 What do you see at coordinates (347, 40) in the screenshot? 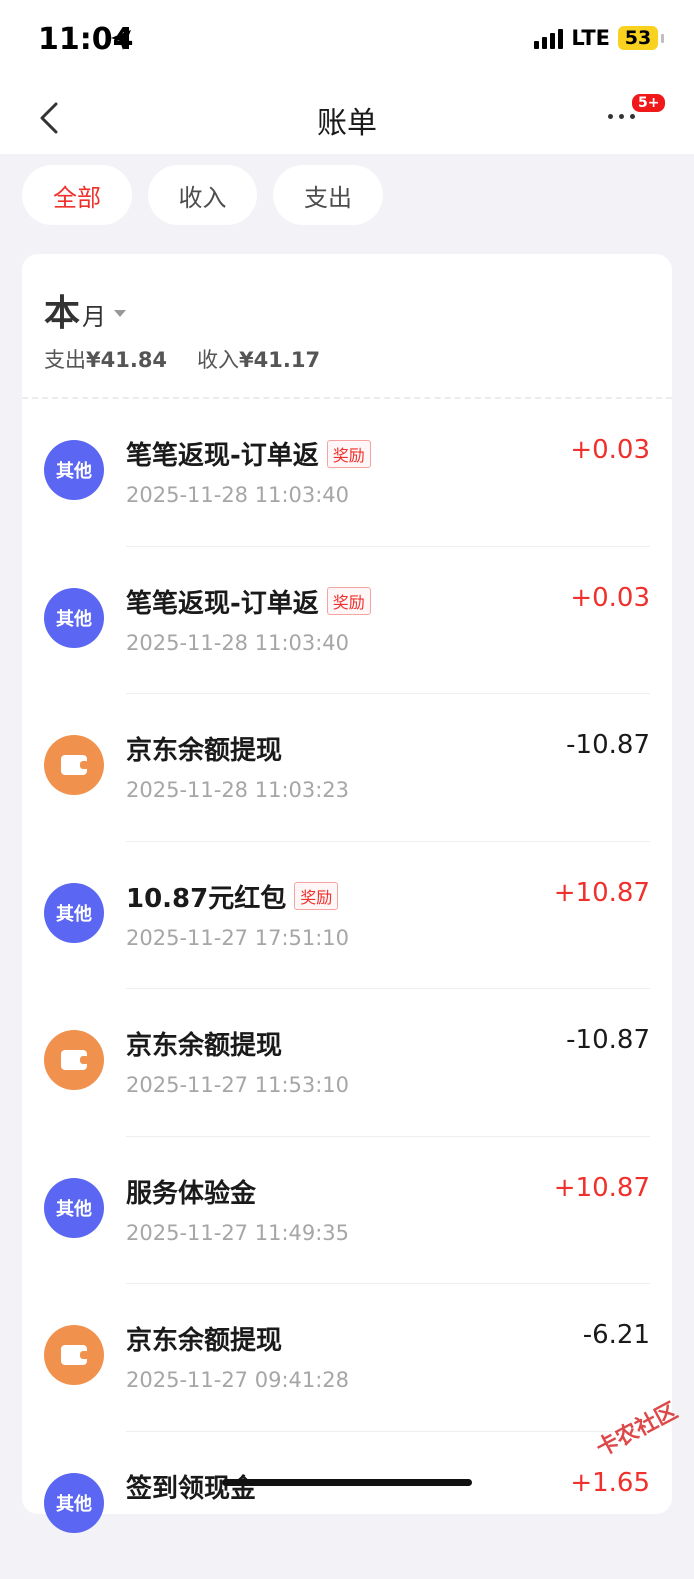
I see `status-bar: 11:04 LTE 53` at bounding box center [347, 40].